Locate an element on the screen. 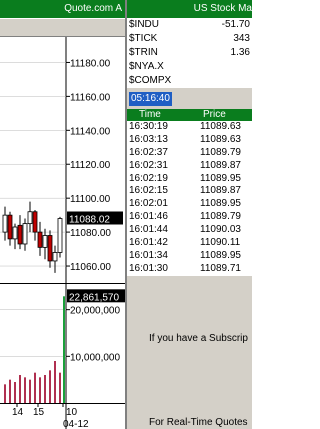  market-window-title: US Stock Ma is located at coordinates (222, 8).